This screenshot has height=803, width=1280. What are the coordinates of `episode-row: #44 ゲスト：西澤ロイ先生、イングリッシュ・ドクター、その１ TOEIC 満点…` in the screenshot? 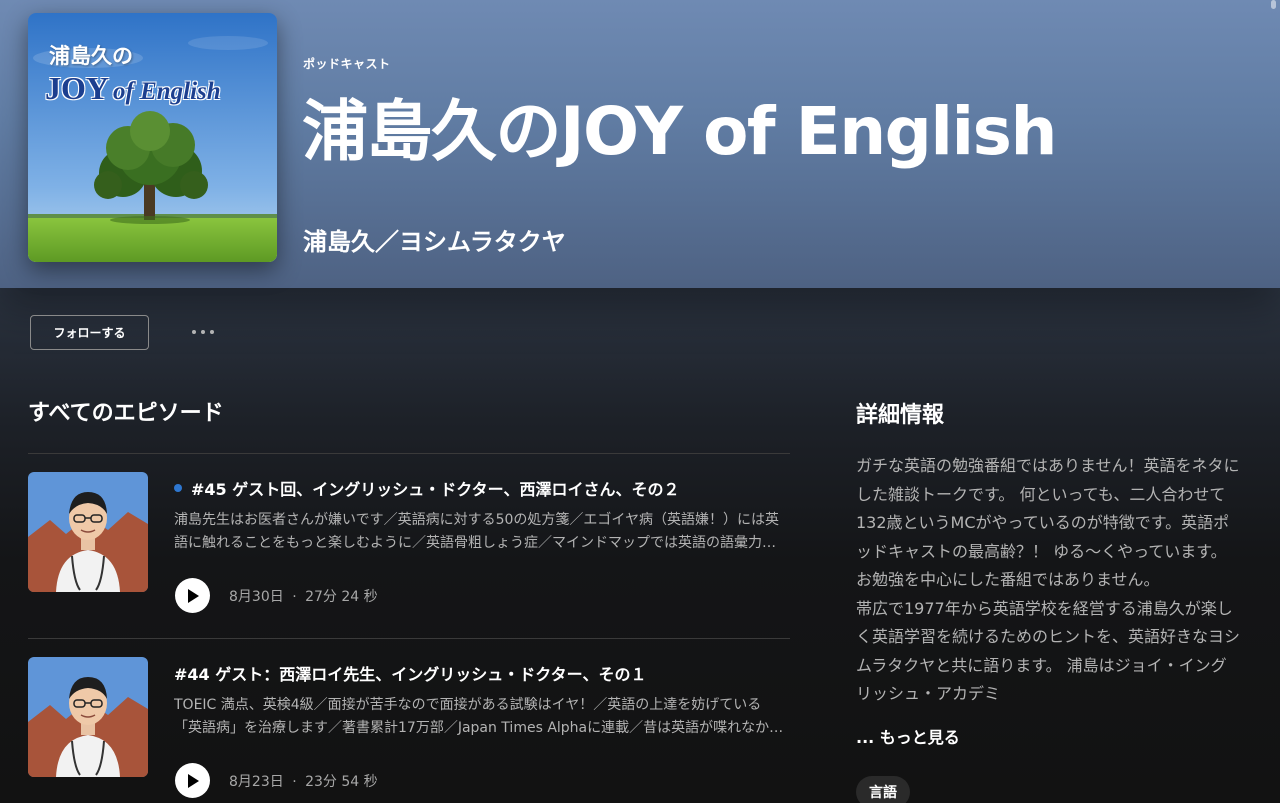 It's located at (409, 730).